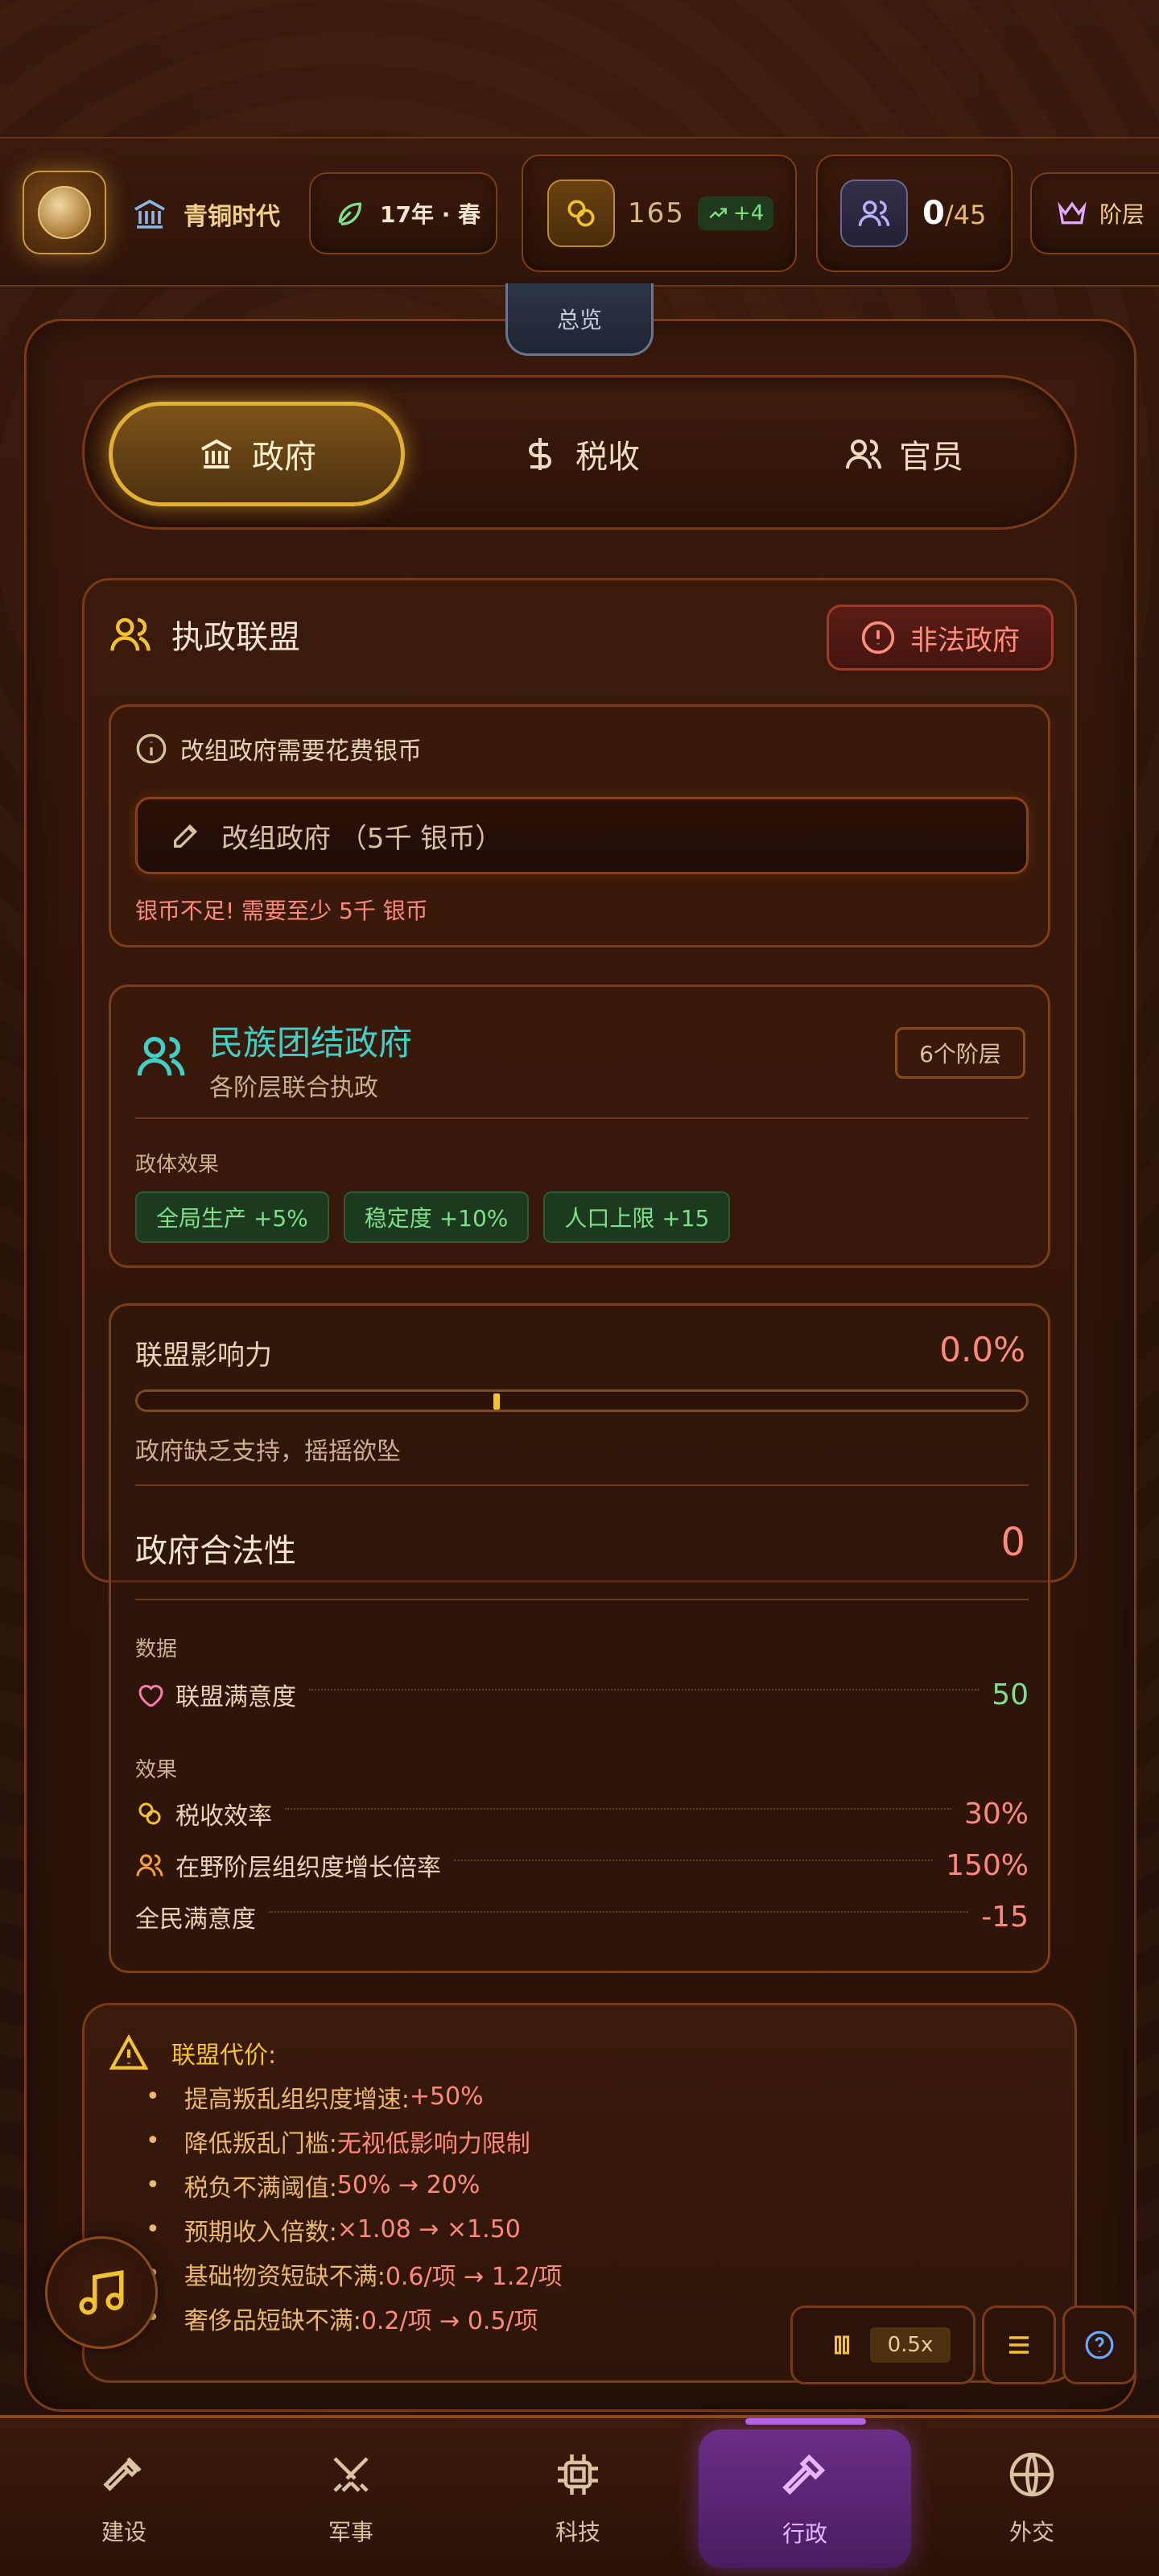 The image size is (1159, 2576). What do you see at coordinates (235, 1697) in the screenshot?
I see `satisfaction-label: 联盟满意度` at bounding box center [235, 1697].